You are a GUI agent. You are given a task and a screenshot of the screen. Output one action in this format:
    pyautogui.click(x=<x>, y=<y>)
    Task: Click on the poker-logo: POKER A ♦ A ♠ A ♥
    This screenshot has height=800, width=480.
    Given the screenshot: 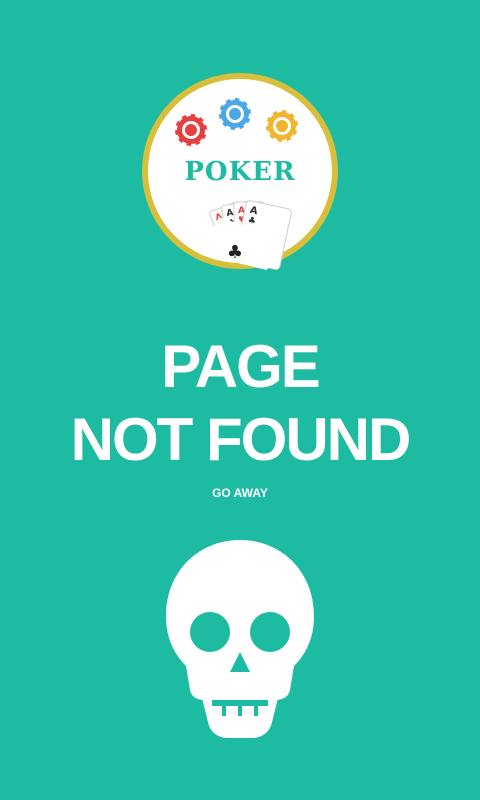 What is the action you would take?
    pyautogui.click(x=240, y=171)
    